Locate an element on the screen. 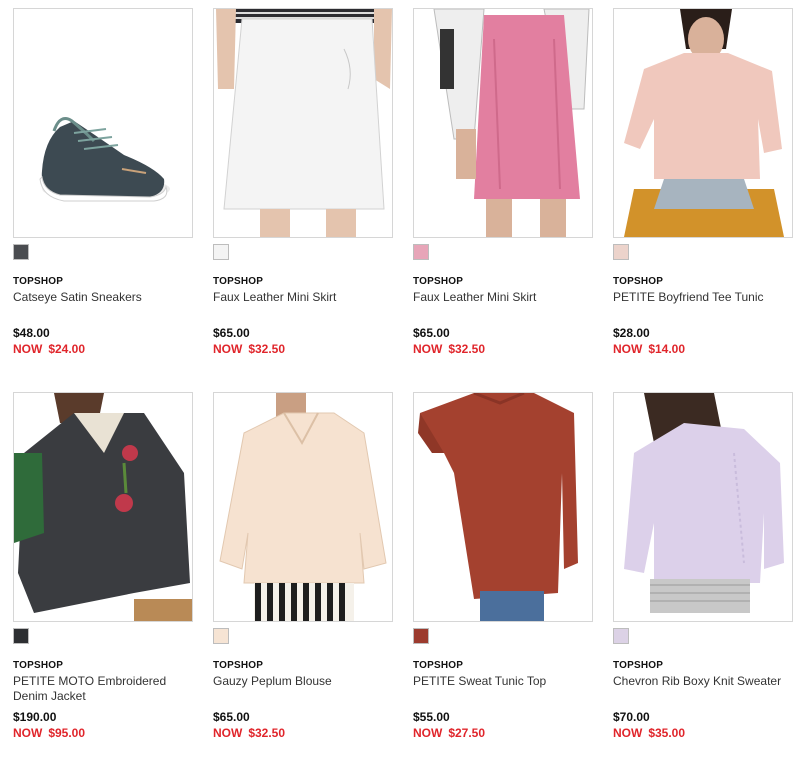 This screenshot has height=762, width=807. sale-price: $27.50 is located at coordinates (467, 733).